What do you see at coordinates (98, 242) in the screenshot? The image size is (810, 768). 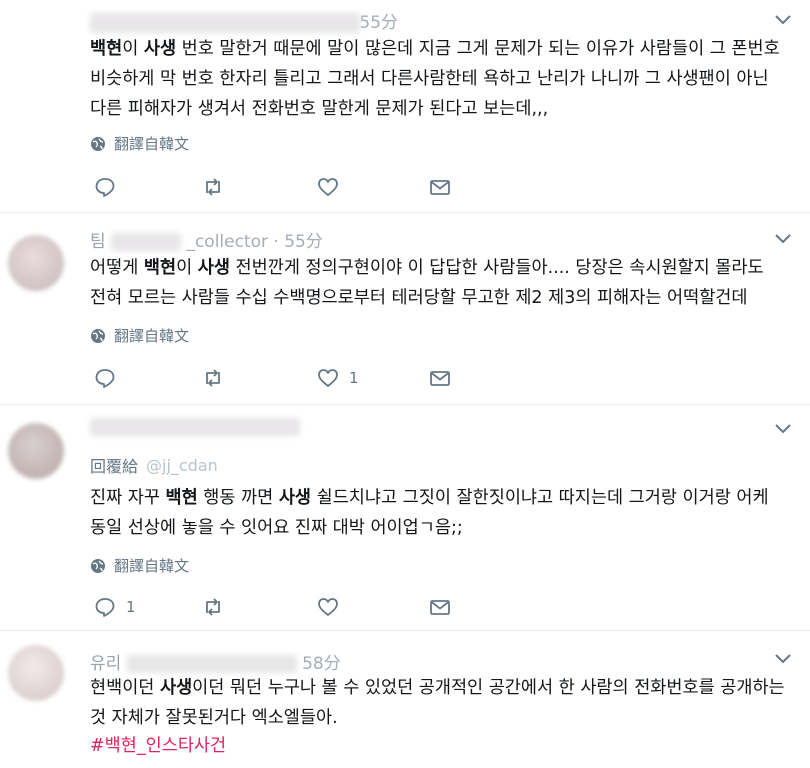 I see `display-name: 팀` at bounding box center [98, 242].